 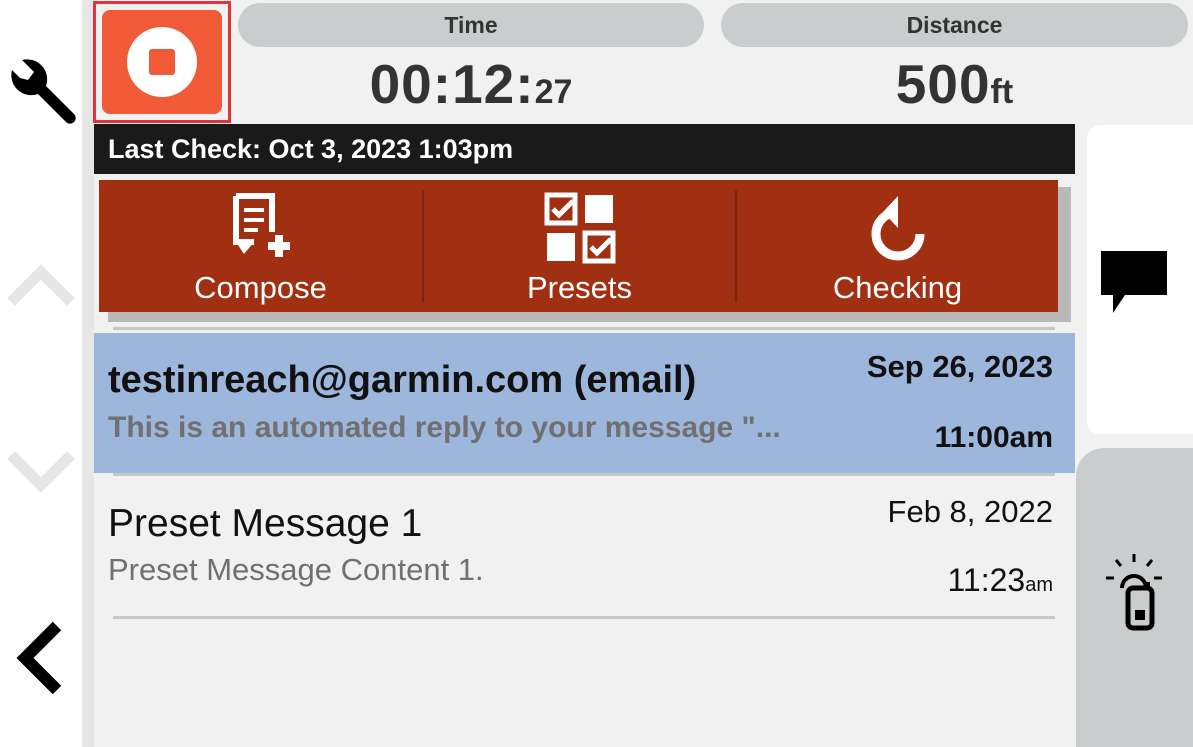 I want to click on device-tab, so click(x=1134, y=597).